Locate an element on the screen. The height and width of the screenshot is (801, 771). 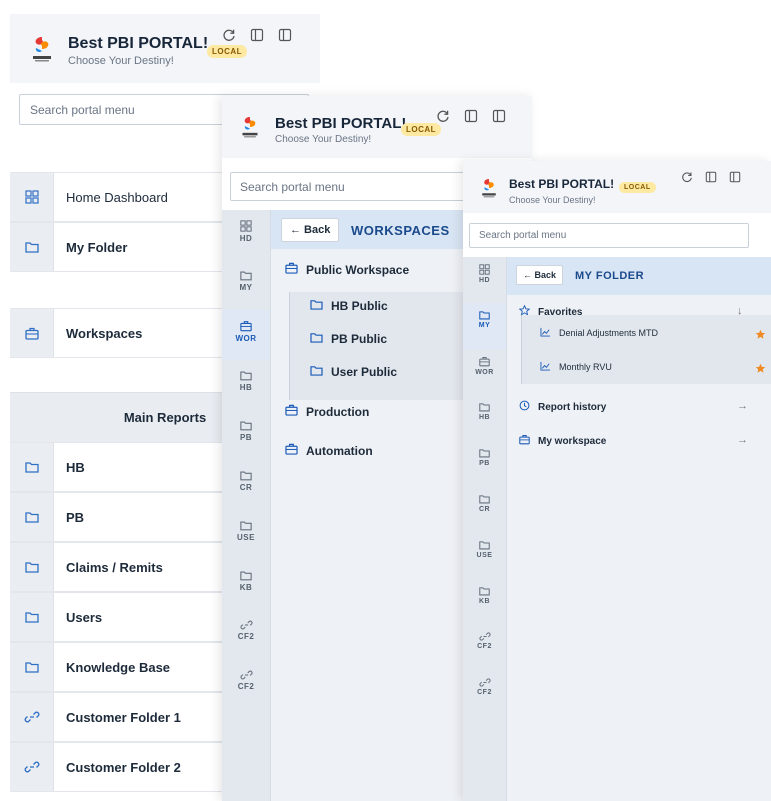
workspace-child-pb-public: PB Public is located at coordinates (348, 339).